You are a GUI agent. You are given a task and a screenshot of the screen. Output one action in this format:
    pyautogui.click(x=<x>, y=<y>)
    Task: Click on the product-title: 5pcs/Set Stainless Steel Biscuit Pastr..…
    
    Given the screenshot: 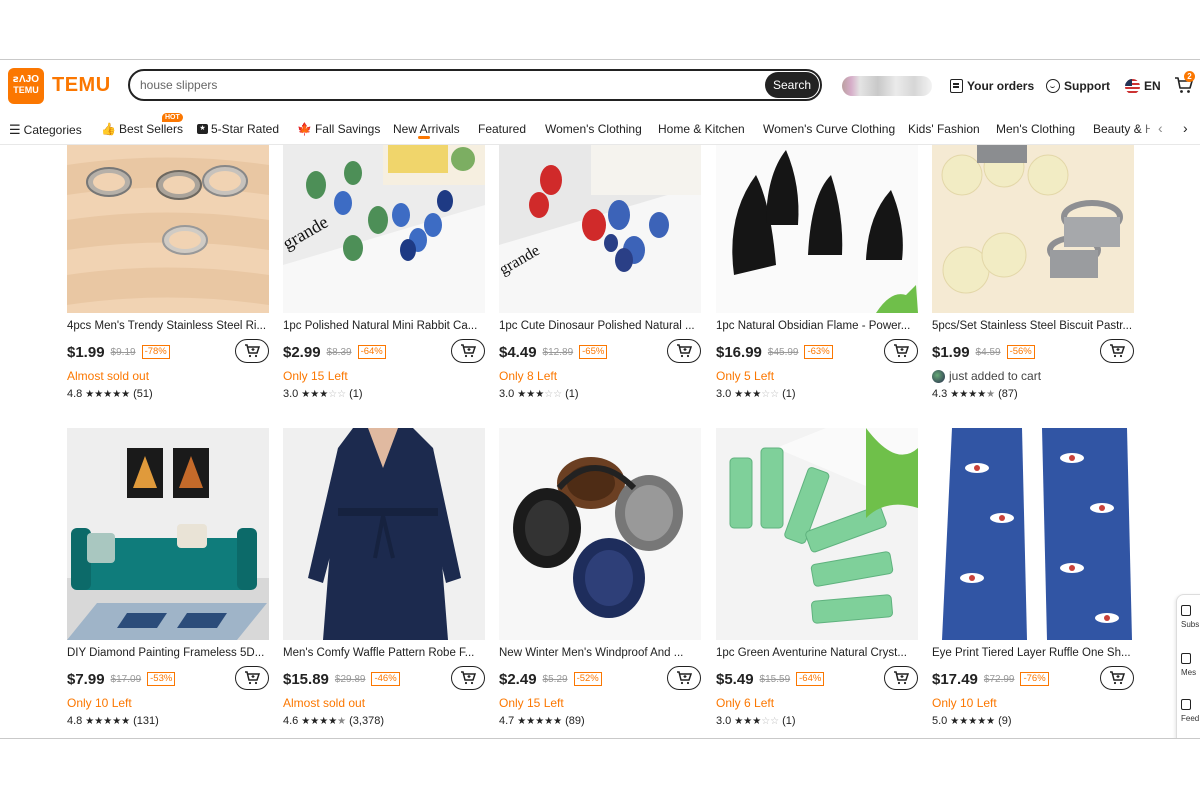 What is the action you would take?
    pyautogui.click(x=1033, y=328)
    